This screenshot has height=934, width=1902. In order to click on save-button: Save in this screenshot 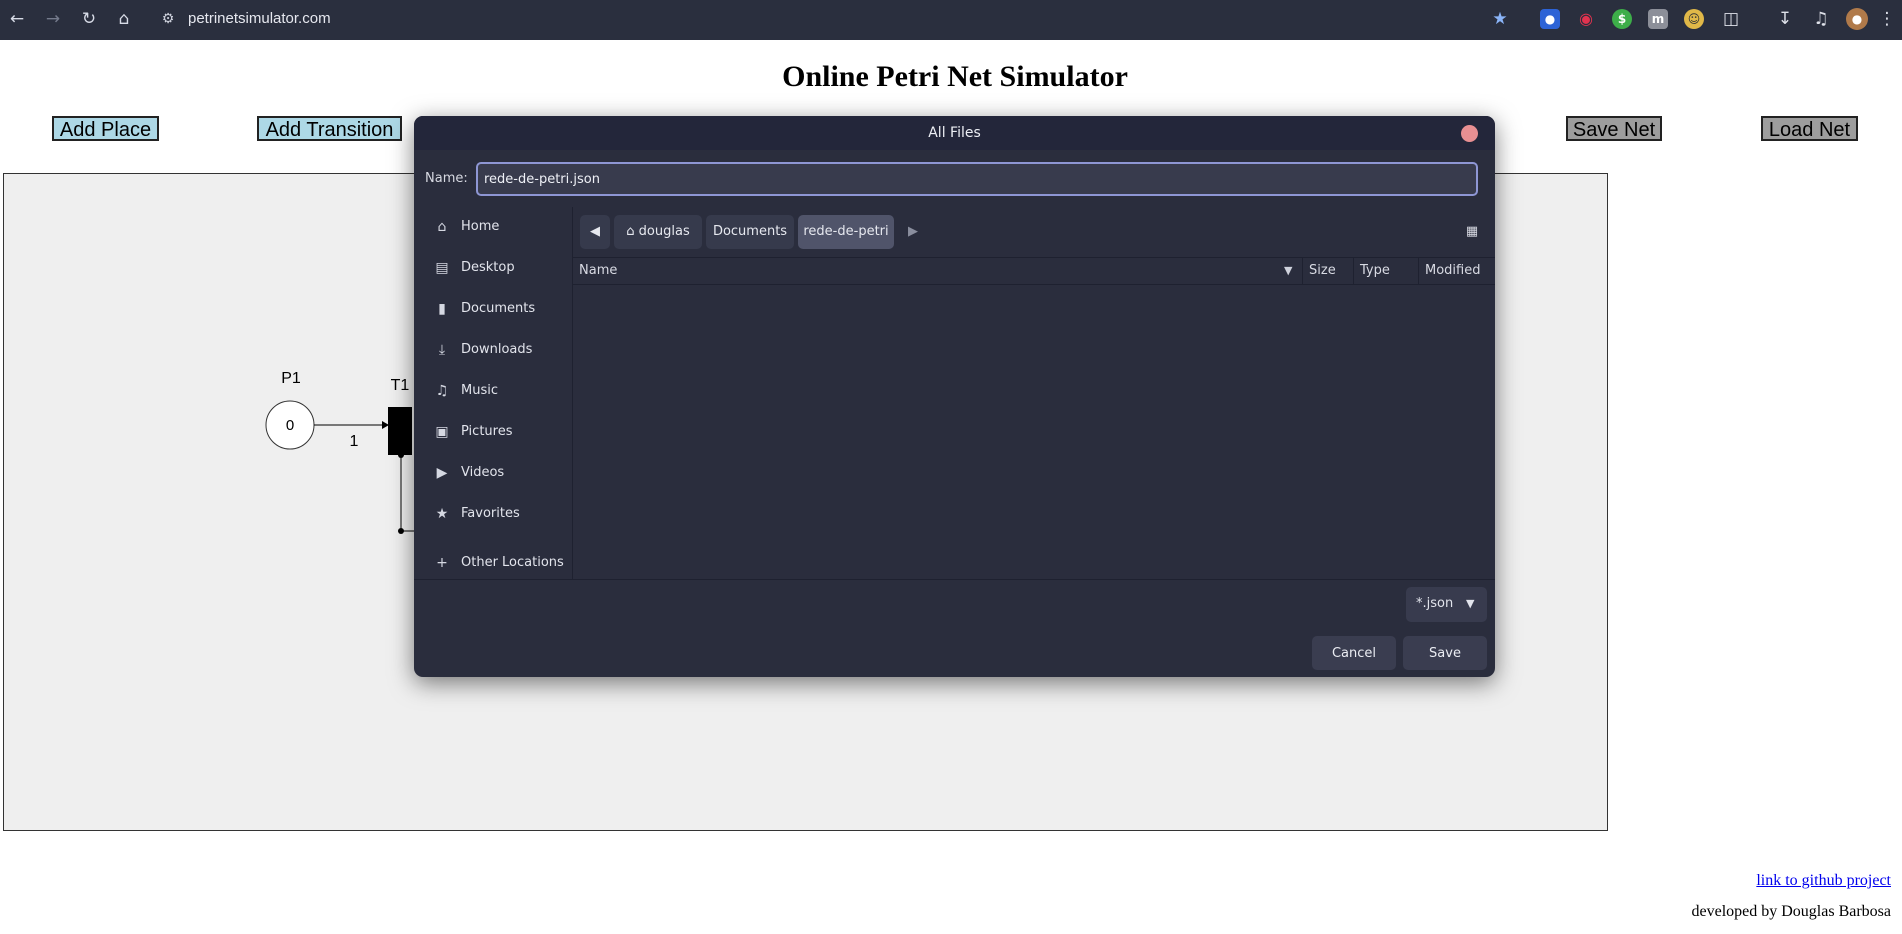, I will do `click(1445, 653)`.